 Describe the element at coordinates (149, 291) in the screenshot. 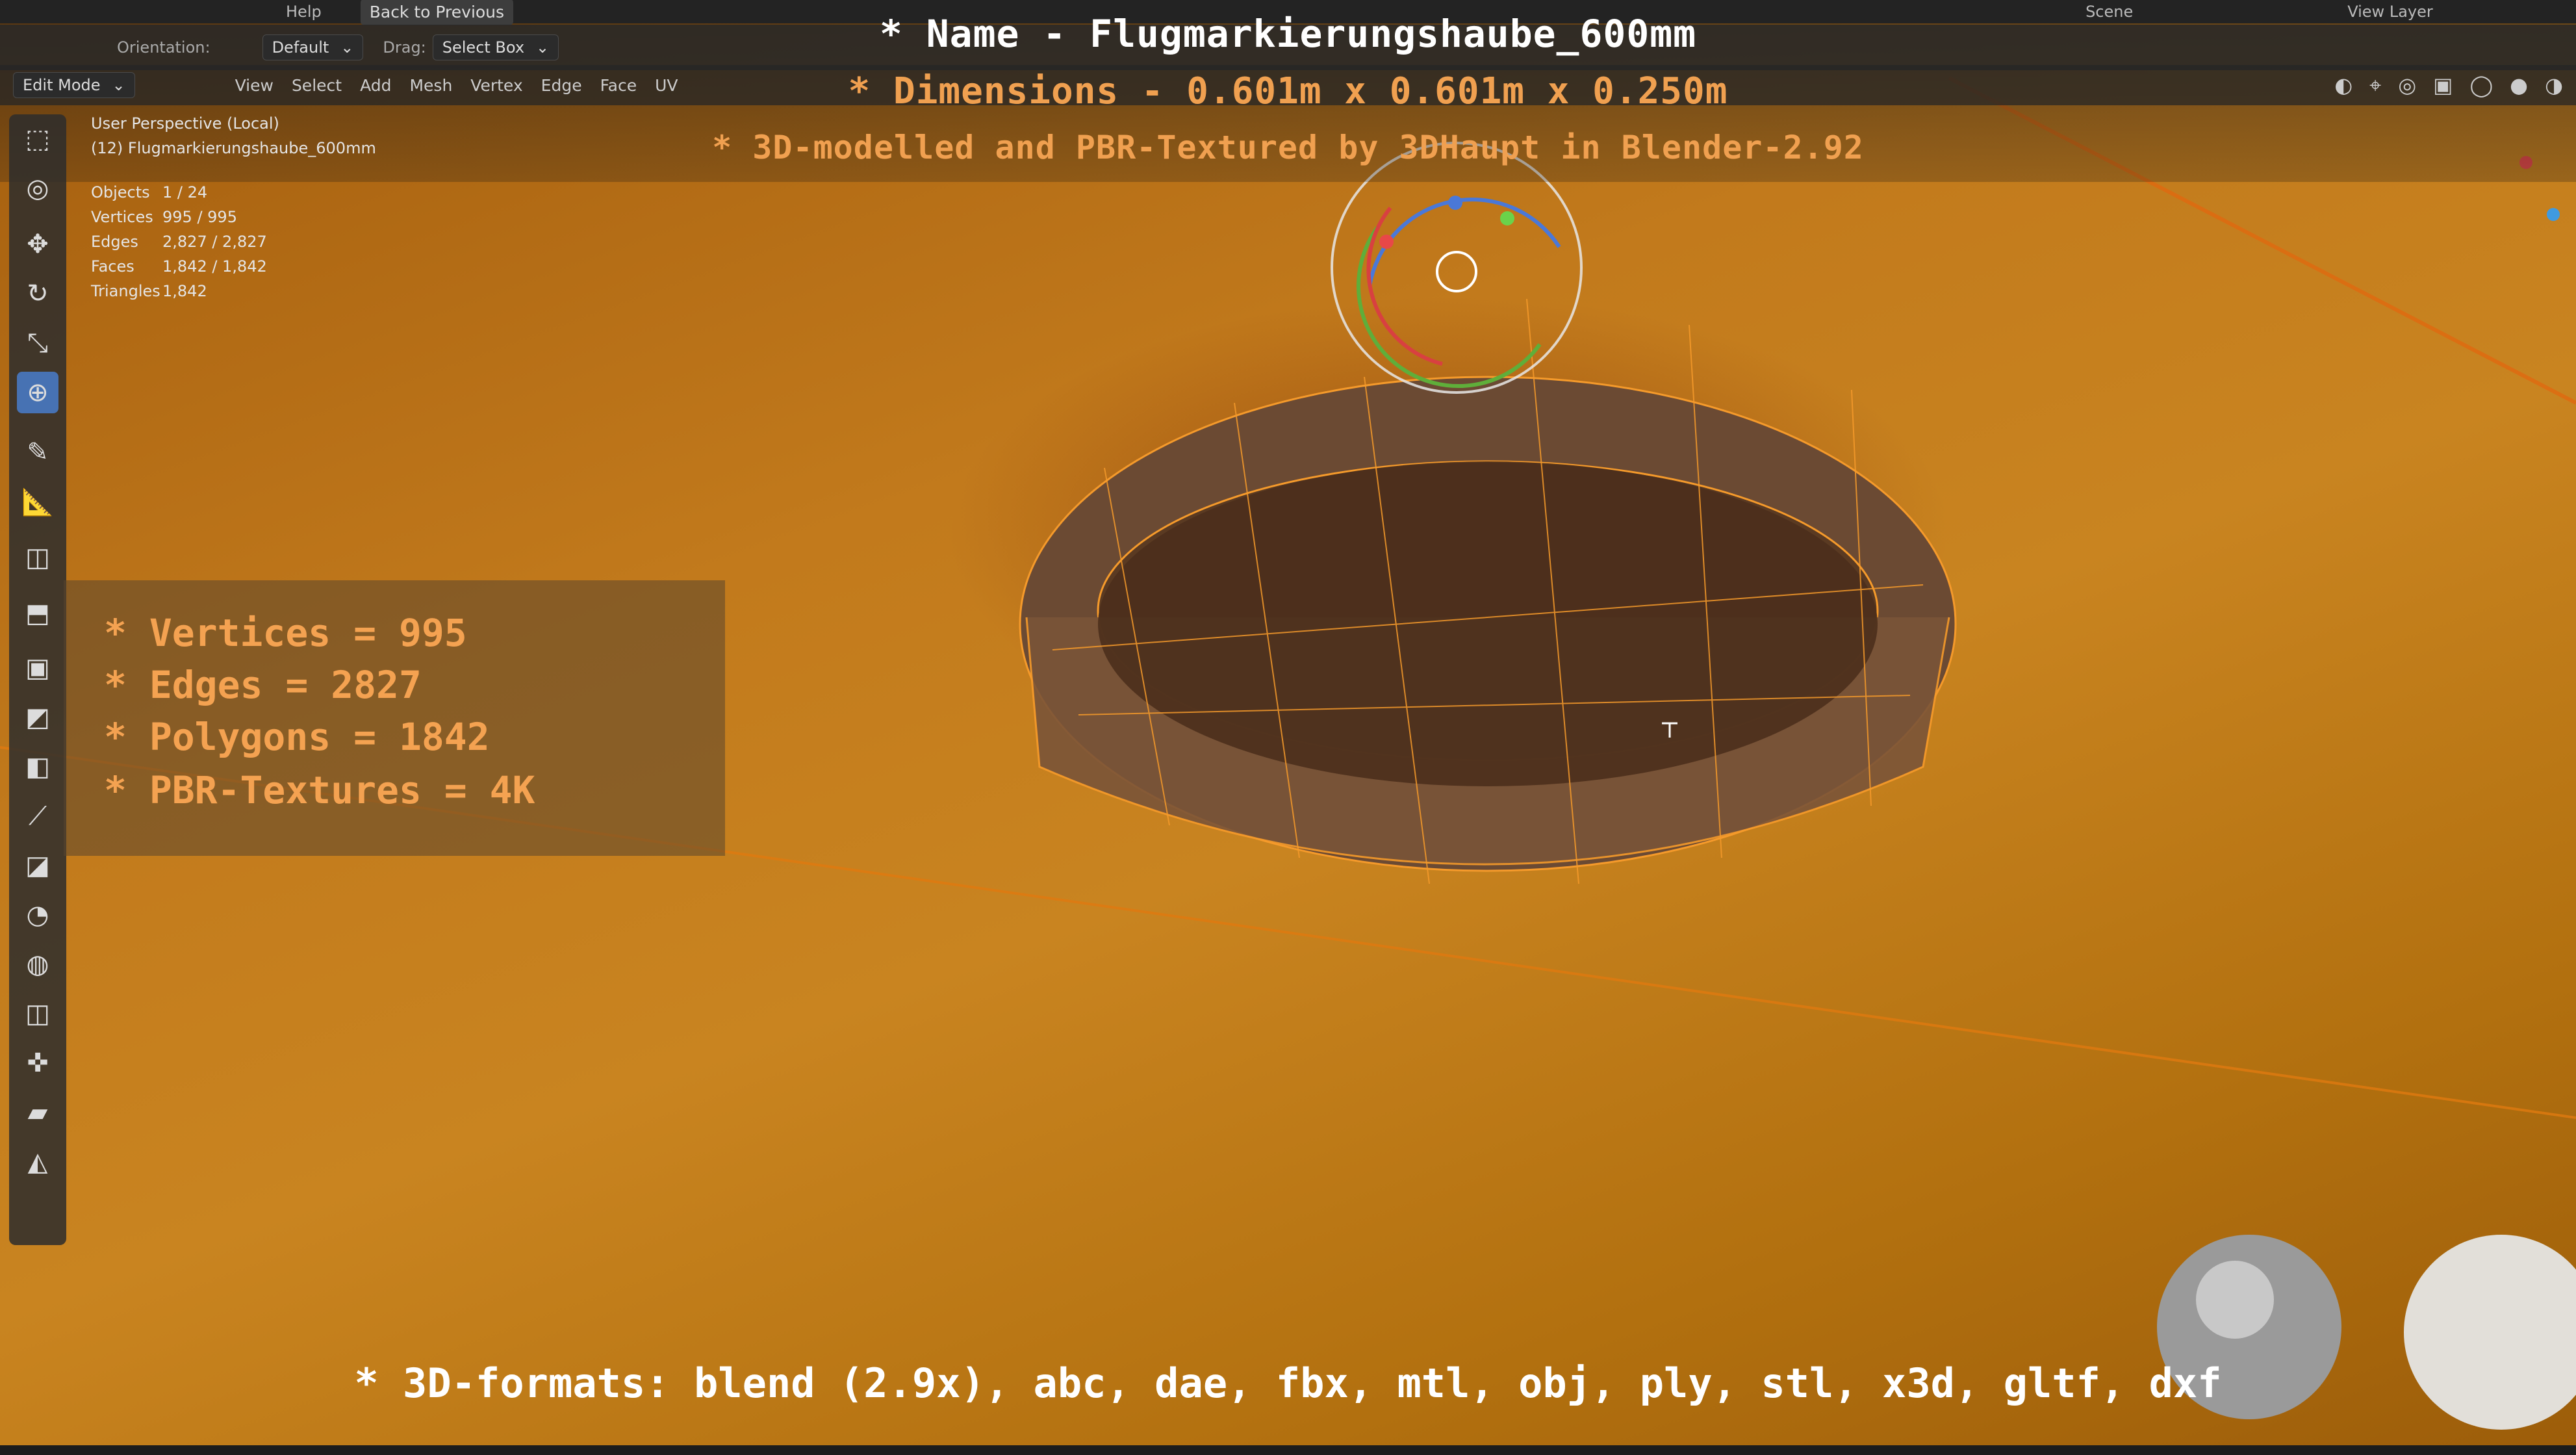

I see `stats-row-triangles: Triangles 1,842` at that location.